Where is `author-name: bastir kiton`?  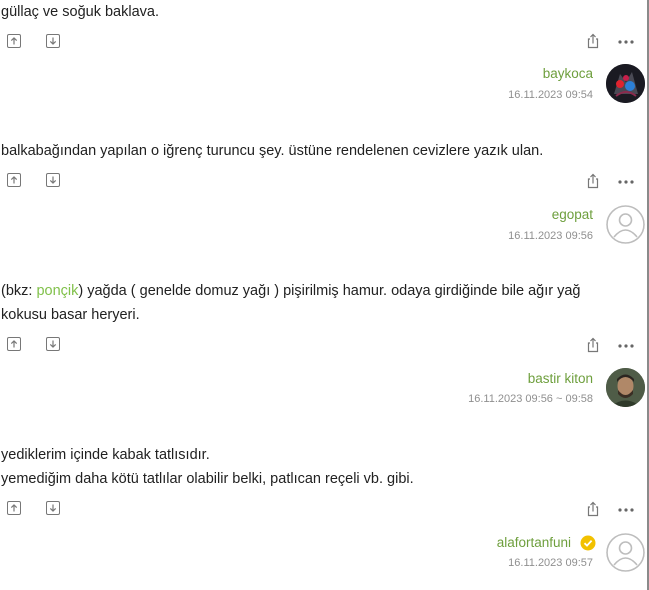
author-name: bastir kiton is located at coordinates (560, 378).